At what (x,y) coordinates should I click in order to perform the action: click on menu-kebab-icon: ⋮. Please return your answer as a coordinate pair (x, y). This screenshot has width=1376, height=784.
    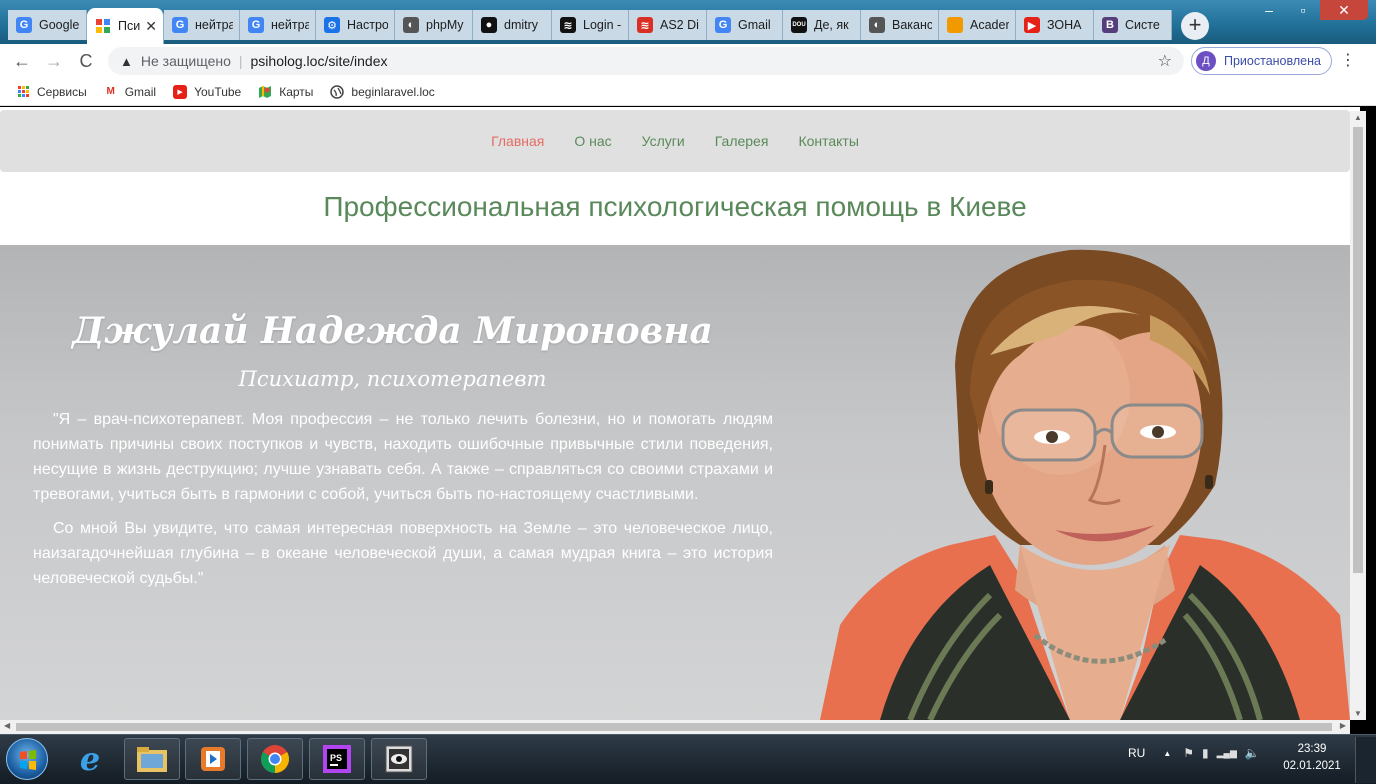
    Looking at the image, I should click on (1348, 60).